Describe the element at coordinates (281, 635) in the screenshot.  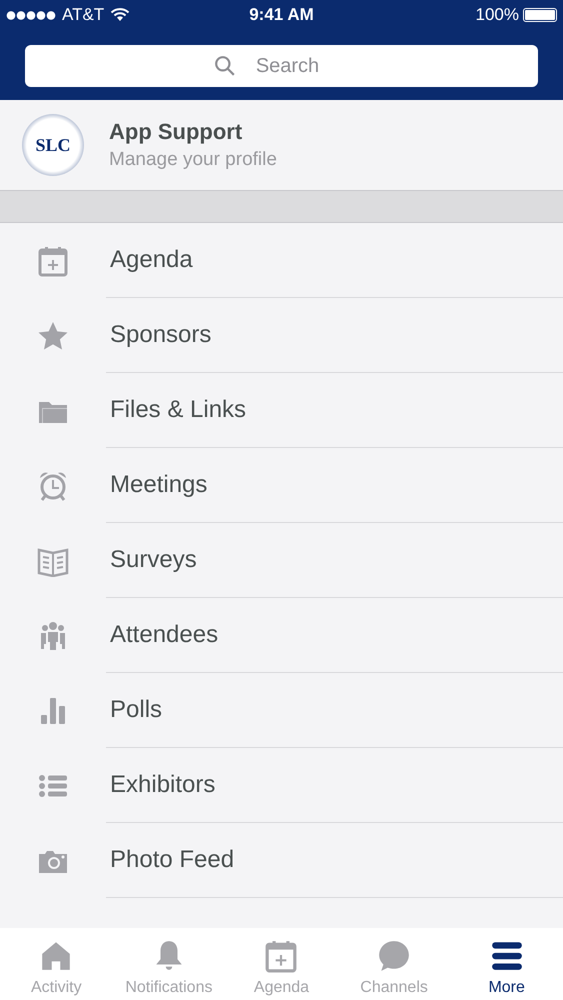
I see `menu-item: Attendees` at that location.